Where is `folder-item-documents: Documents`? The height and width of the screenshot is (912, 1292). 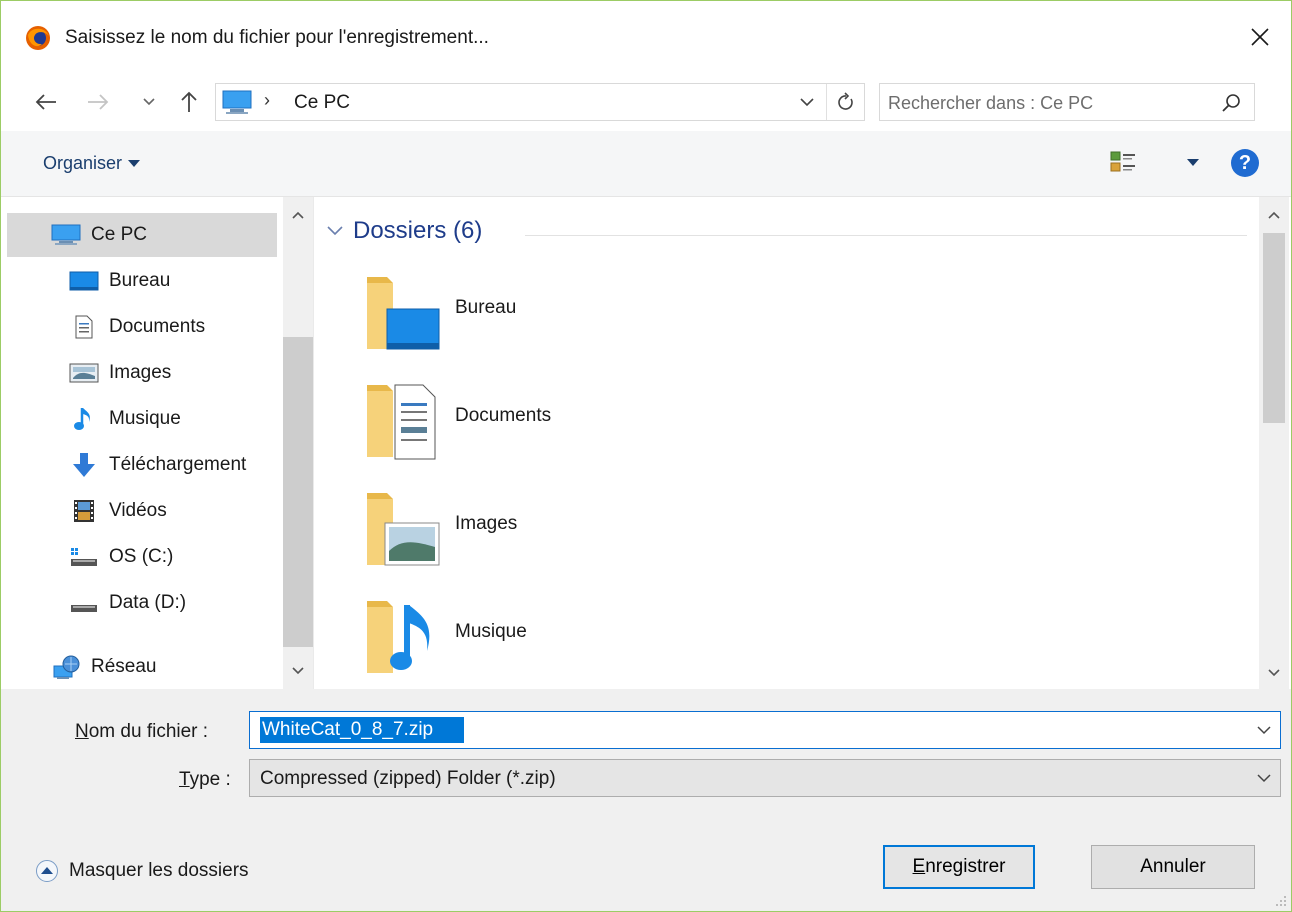 folder-item-documents: Documents is located at coordinates (545, 425).